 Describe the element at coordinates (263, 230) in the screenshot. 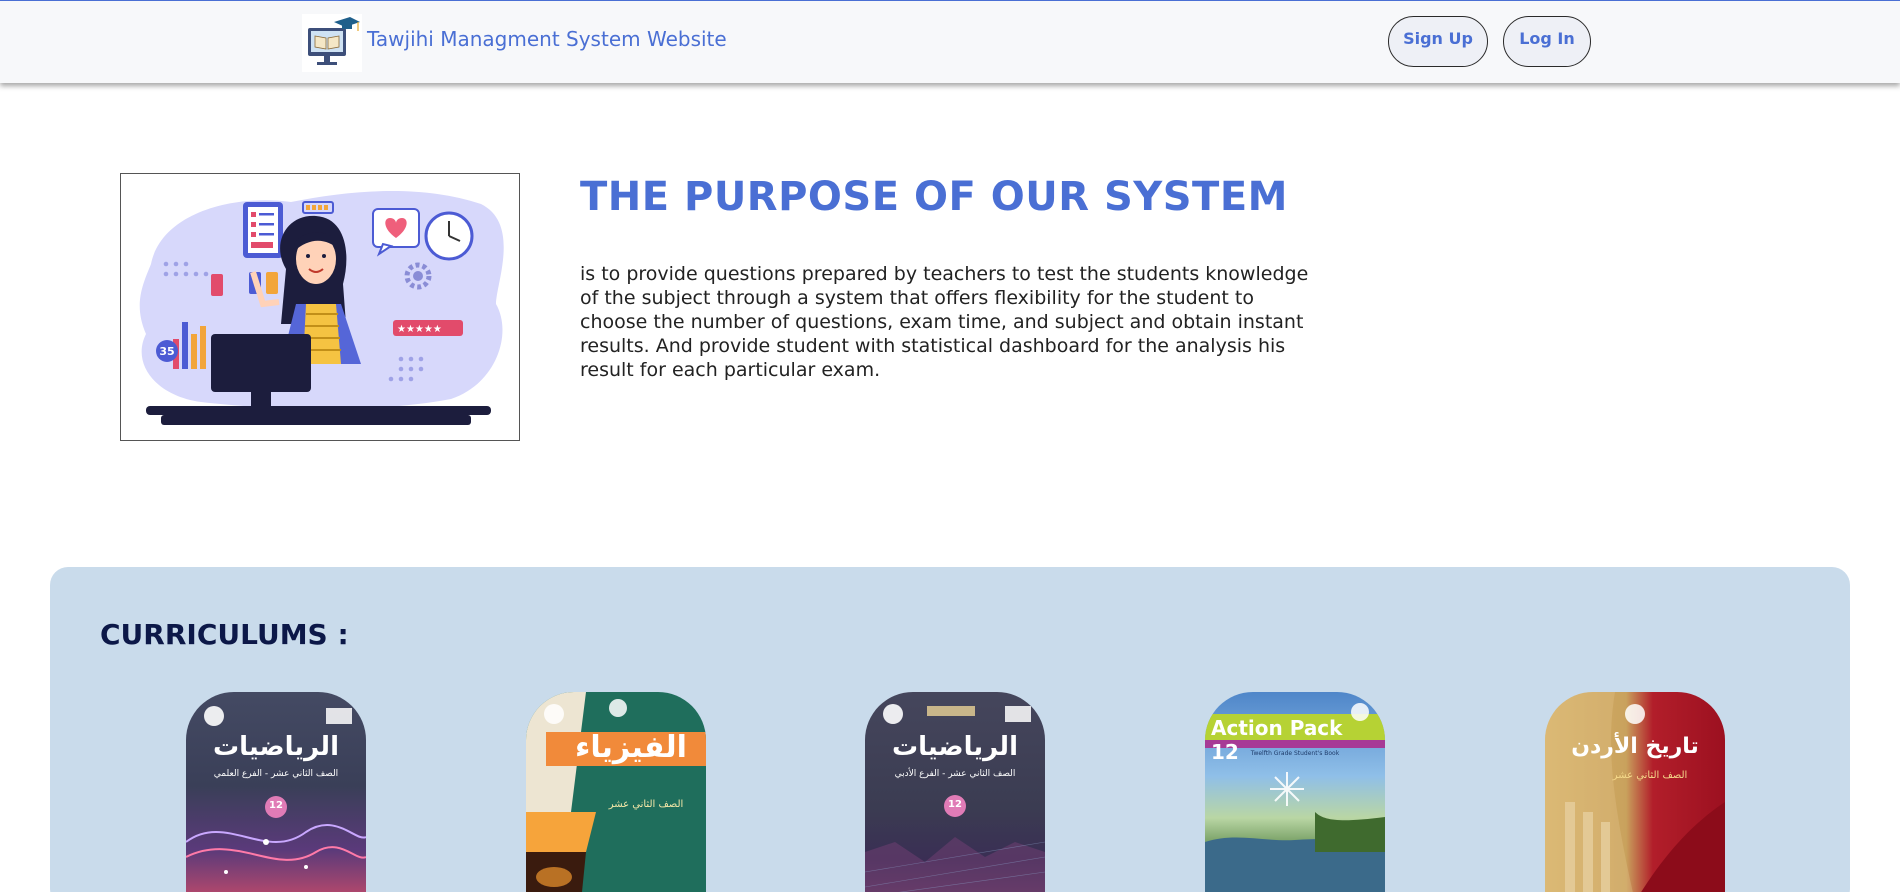

I see `checklist-icon` at that location.